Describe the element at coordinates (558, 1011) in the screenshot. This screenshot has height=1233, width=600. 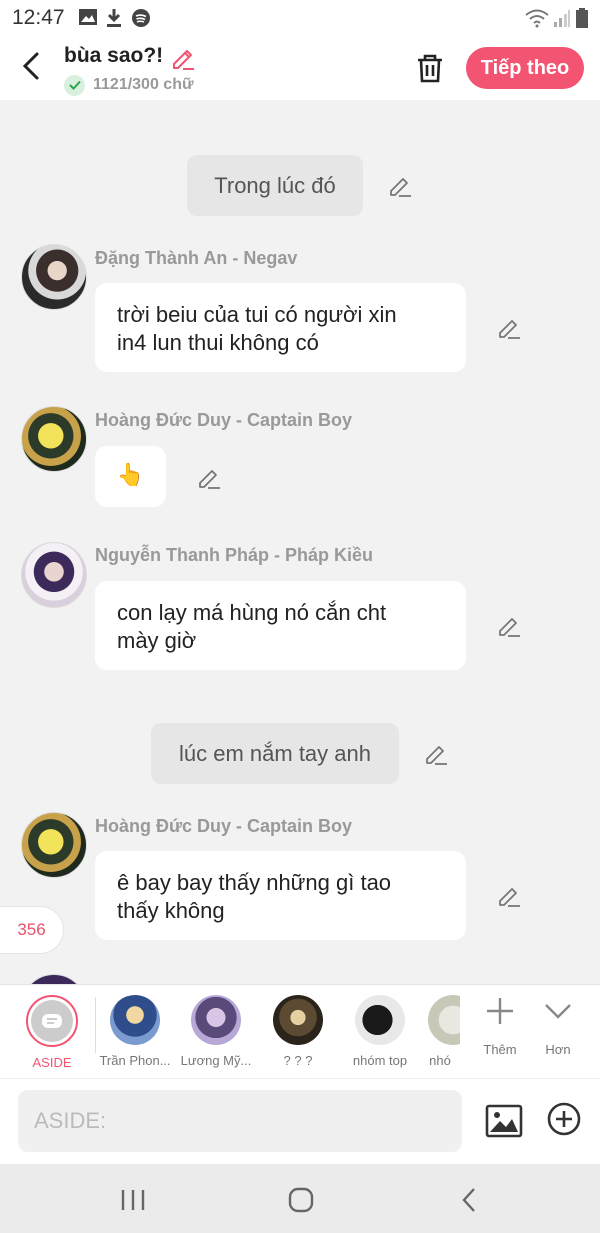
I see `chevron-down-icon` at that location.